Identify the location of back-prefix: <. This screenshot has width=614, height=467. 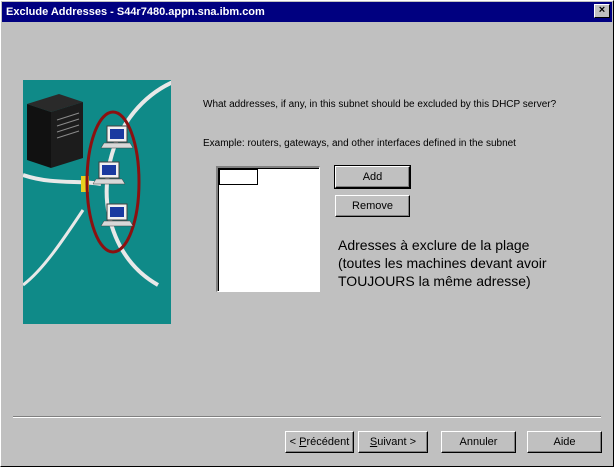
(294, 442).